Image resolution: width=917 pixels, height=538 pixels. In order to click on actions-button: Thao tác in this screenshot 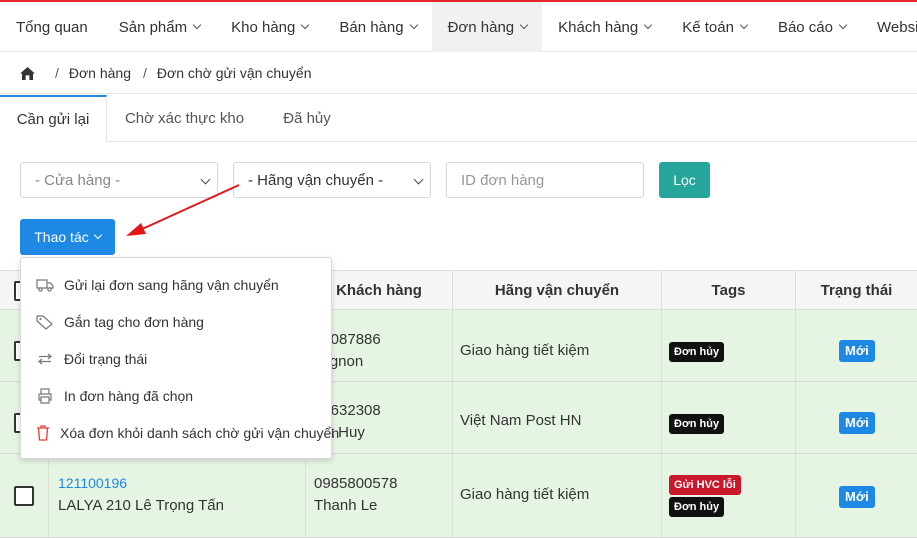, I will do `click(67, 237)`.